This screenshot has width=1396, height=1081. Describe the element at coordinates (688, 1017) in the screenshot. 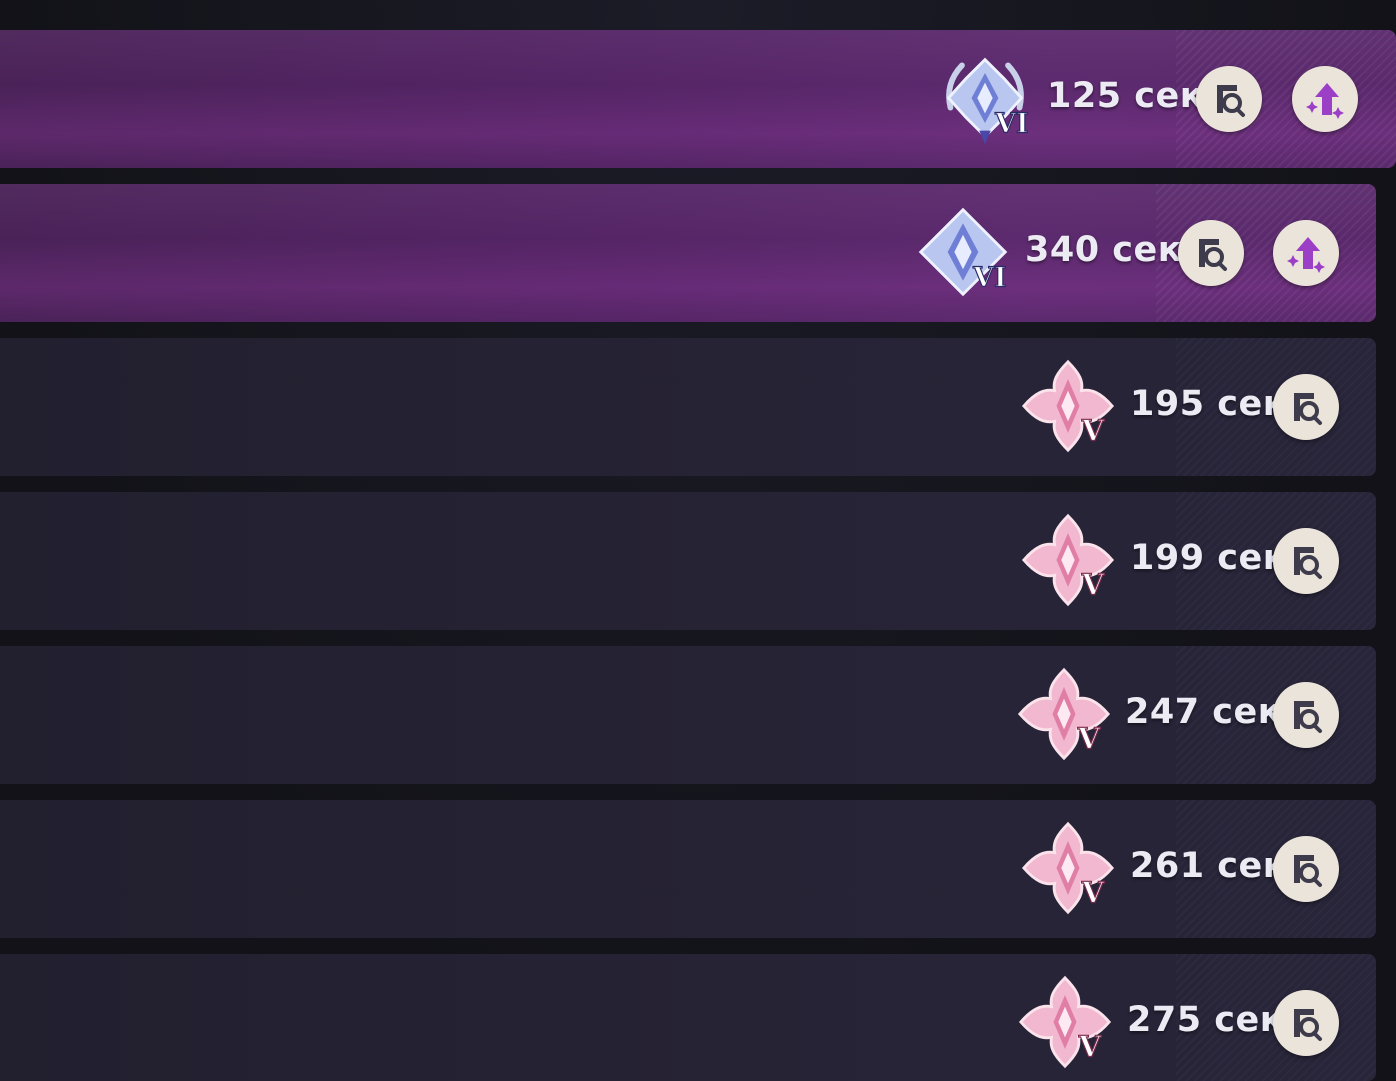

I see `record-row: V 275 сек.` at that location.